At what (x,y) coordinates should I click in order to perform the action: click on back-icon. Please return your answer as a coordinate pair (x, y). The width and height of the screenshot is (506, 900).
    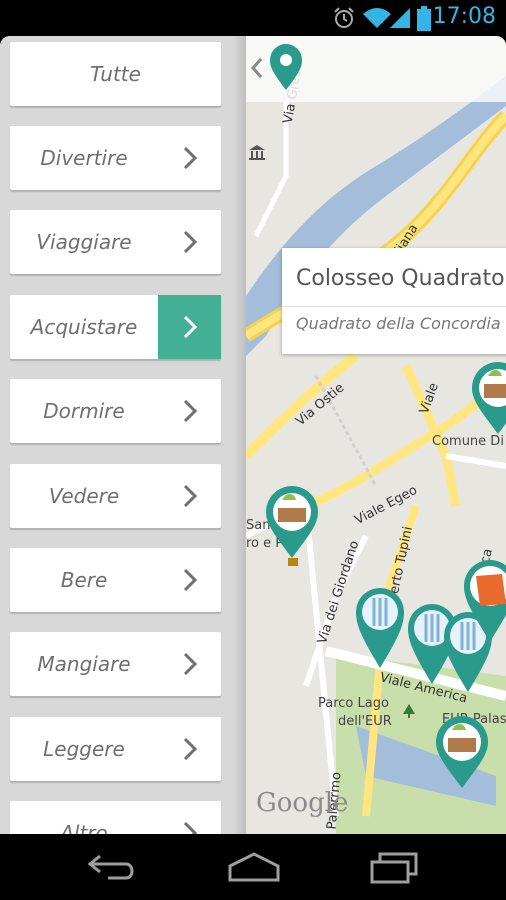
    Looking at the image, I should click on (112, 867).